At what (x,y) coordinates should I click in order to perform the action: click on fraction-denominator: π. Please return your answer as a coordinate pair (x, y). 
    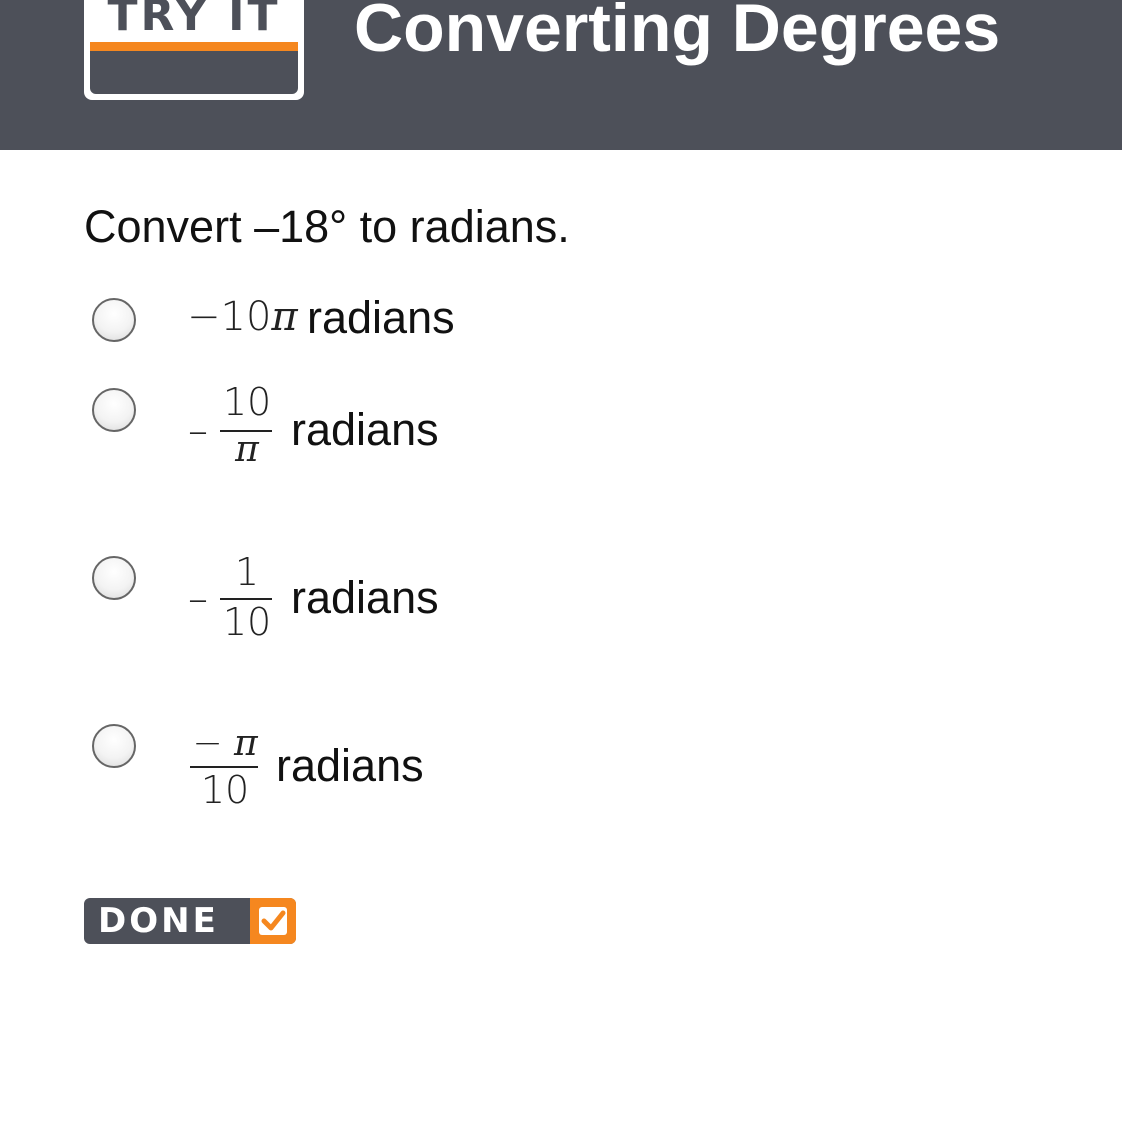
    Looking at the image, I should click on (247, 449).